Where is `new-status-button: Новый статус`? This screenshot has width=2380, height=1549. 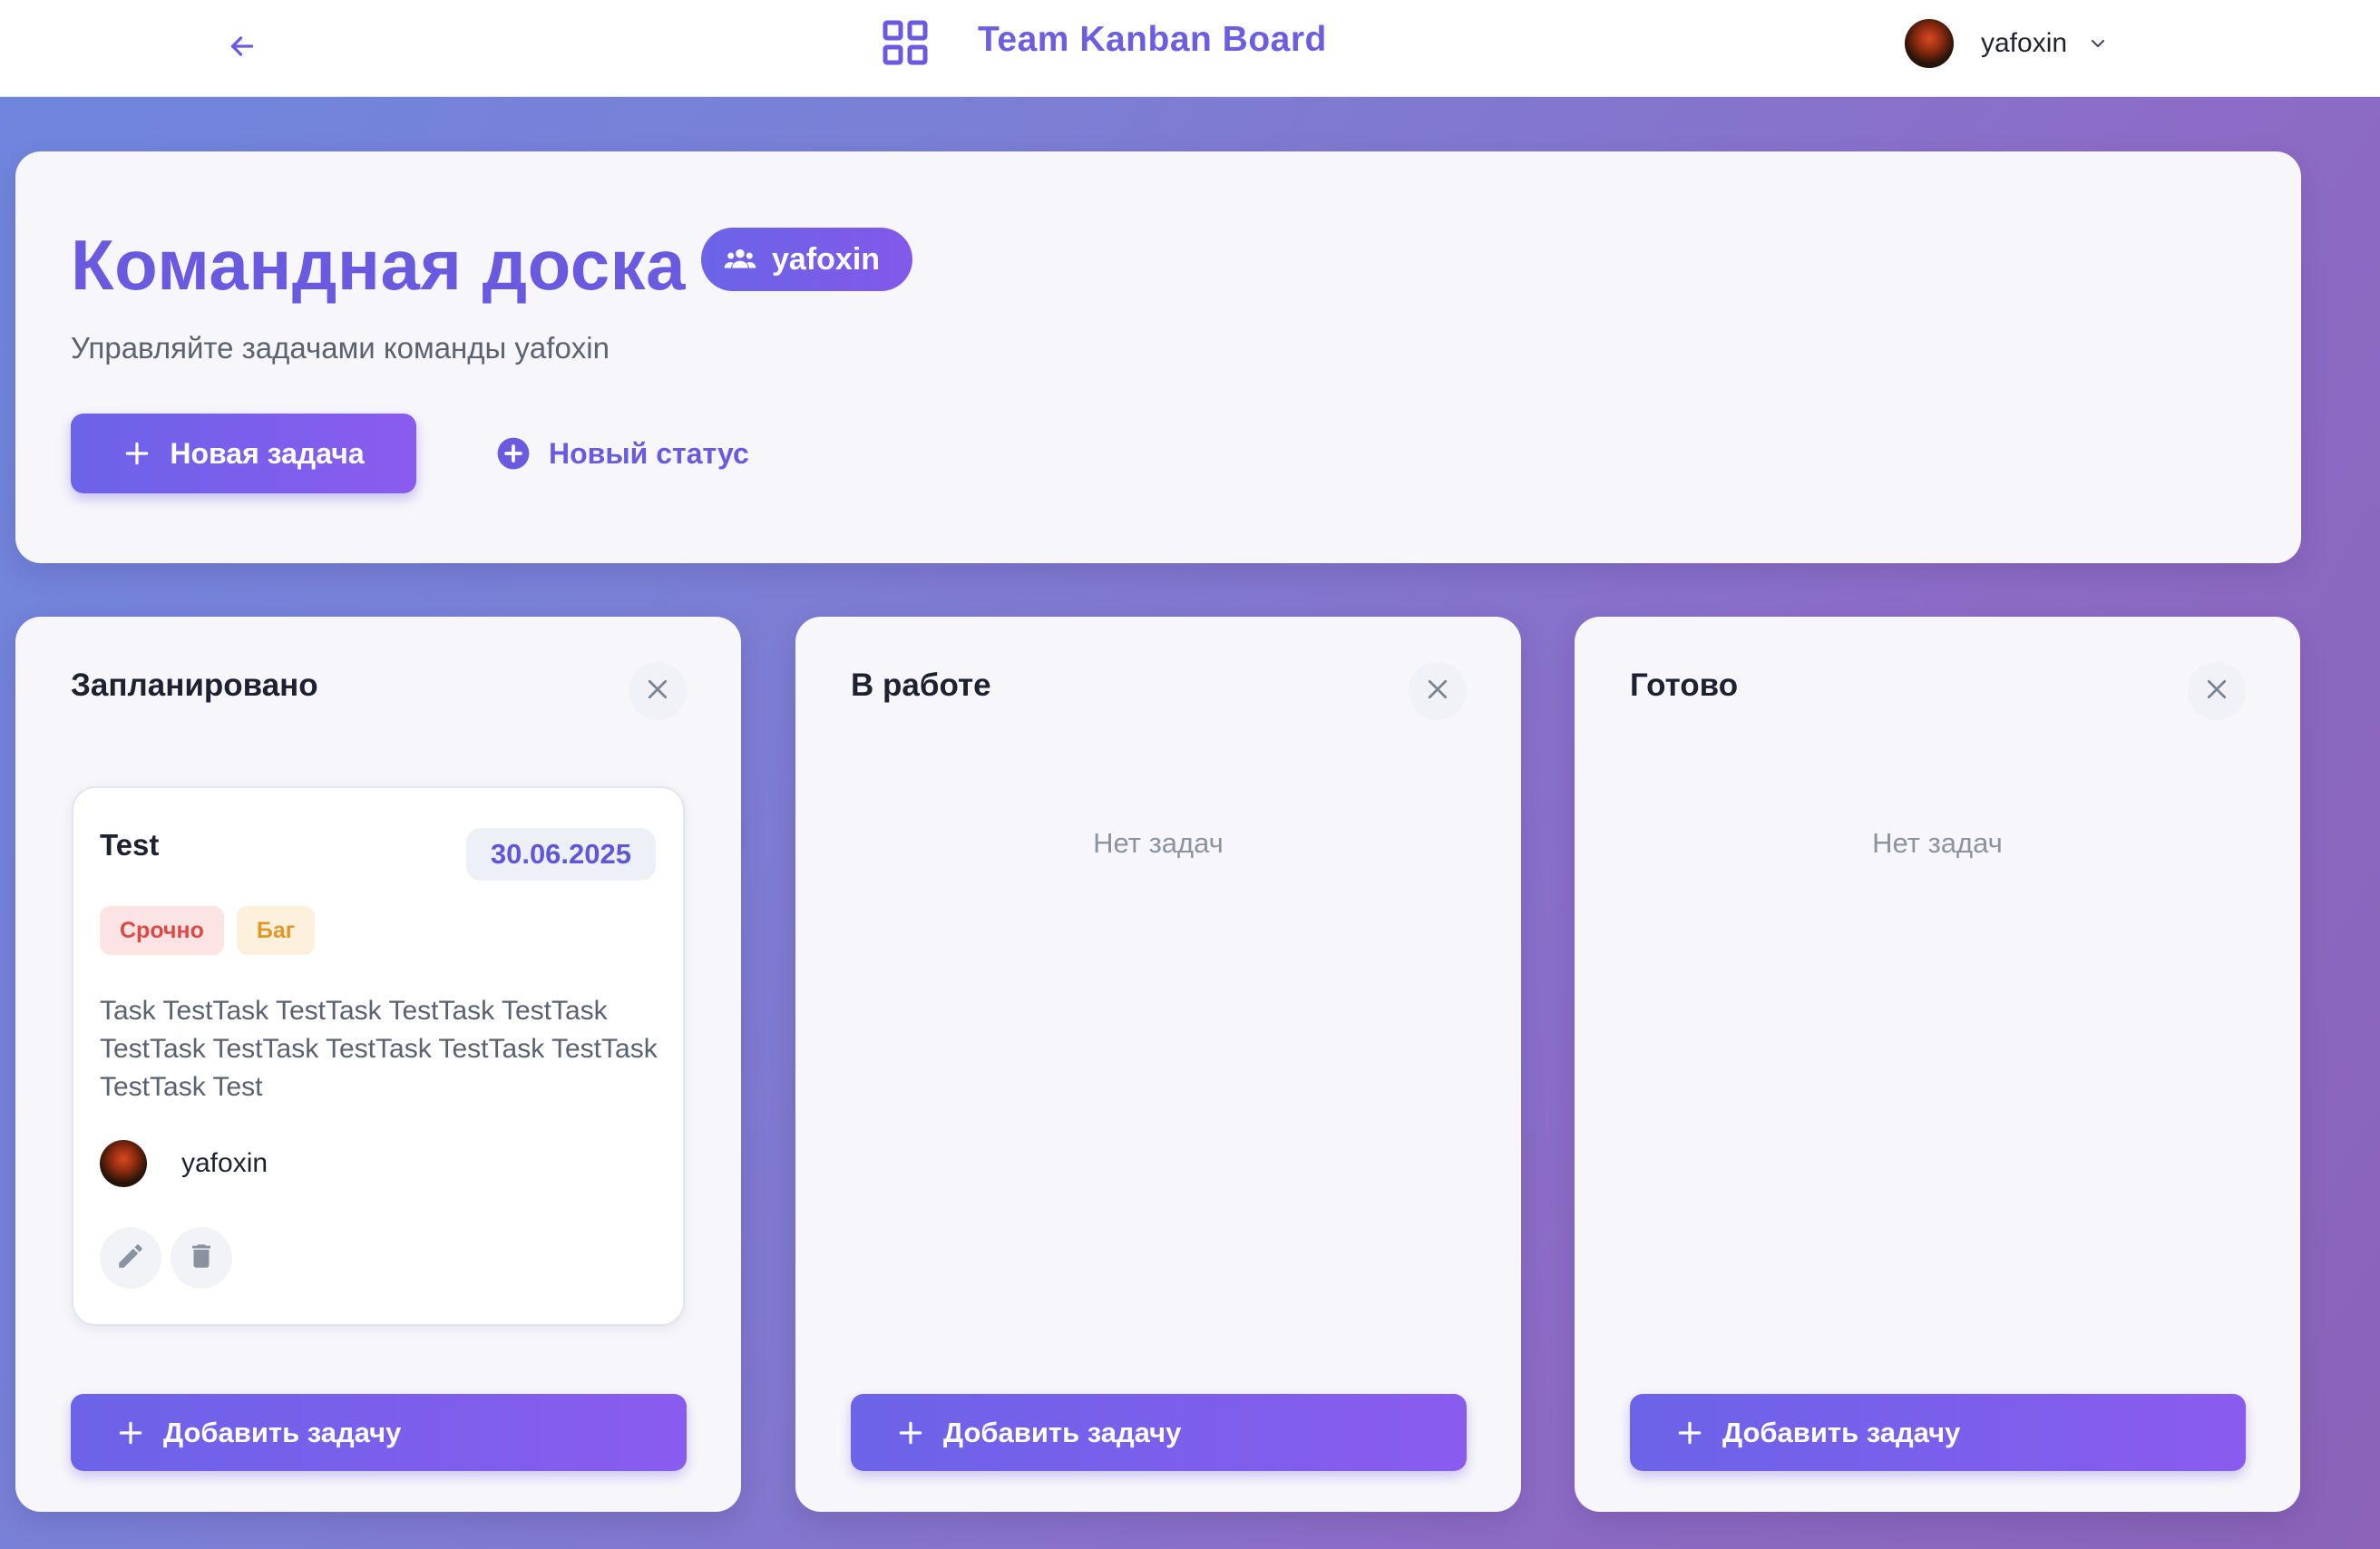 new-status-button: Новый статус is located at coordinates (622, 453).